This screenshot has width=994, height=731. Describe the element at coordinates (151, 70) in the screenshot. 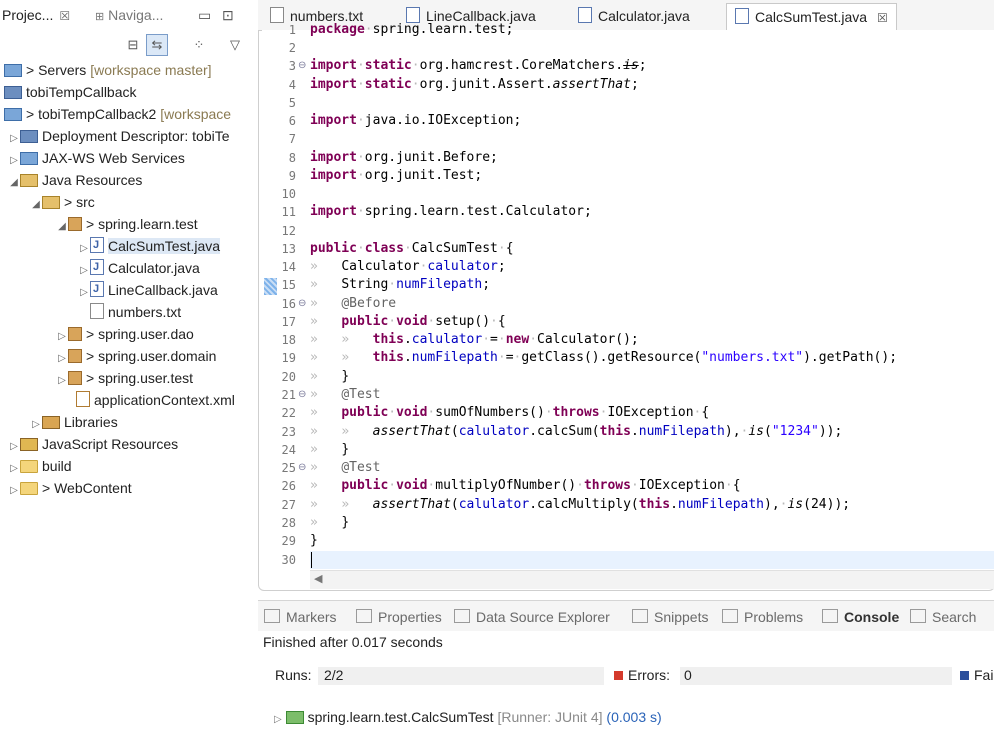

I see `tree-item-extra: [workspace master]` at that location.